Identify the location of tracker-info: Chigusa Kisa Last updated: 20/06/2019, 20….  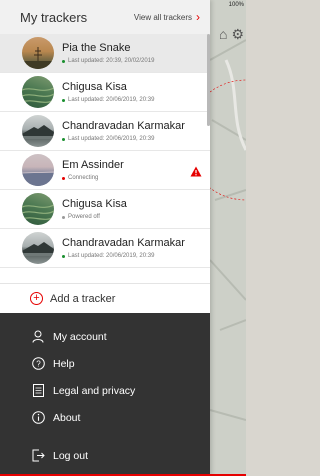
(136, 92).